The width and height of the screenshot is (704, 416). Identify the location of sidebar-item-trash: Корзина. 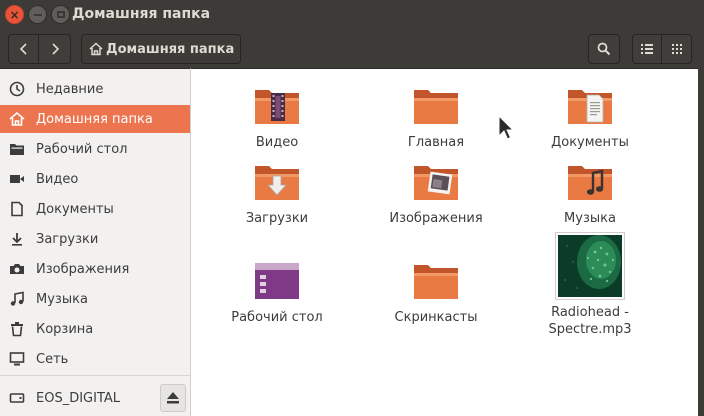
(95, 329).